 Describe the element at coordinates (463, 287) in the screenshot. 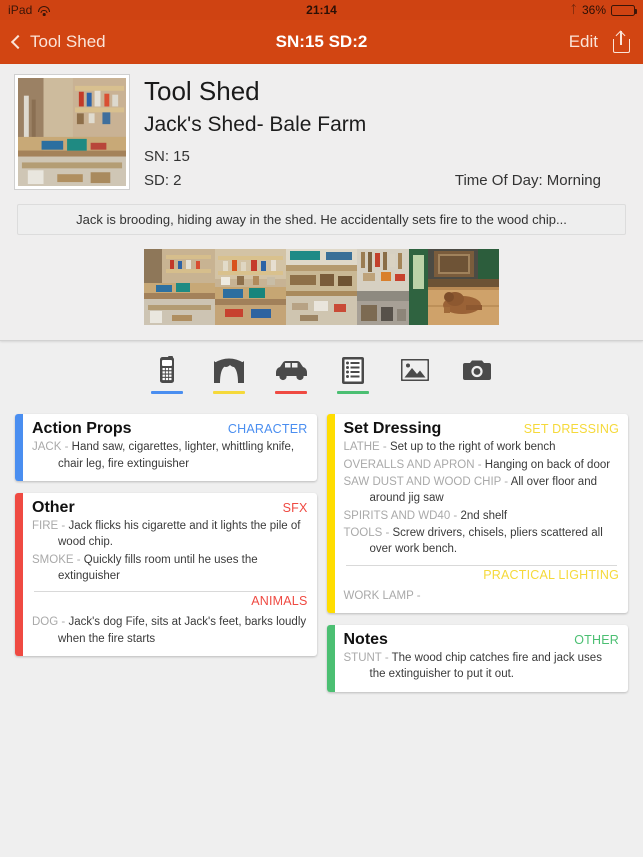

I see `dog-on-floor-photo` at that location.